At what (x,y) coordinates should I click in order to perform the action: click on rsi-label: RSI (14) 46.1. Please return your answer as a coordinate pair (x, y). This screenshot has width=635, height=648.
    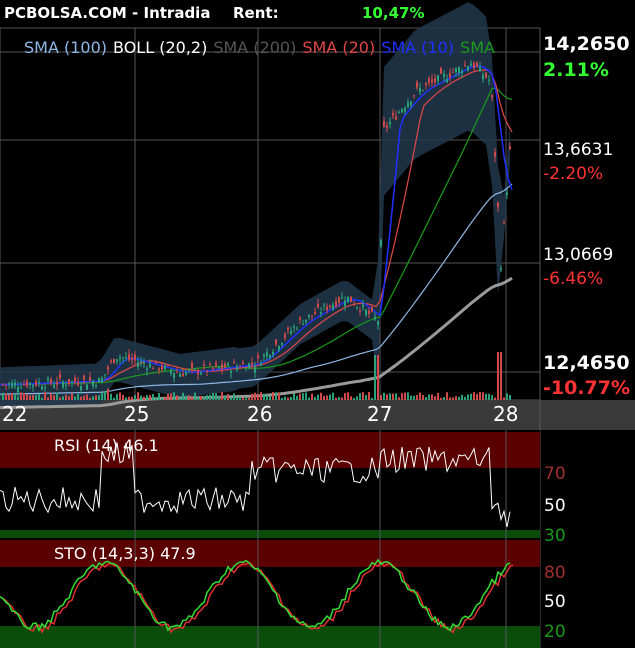
    Looking at the image, I should click on (106, 445).